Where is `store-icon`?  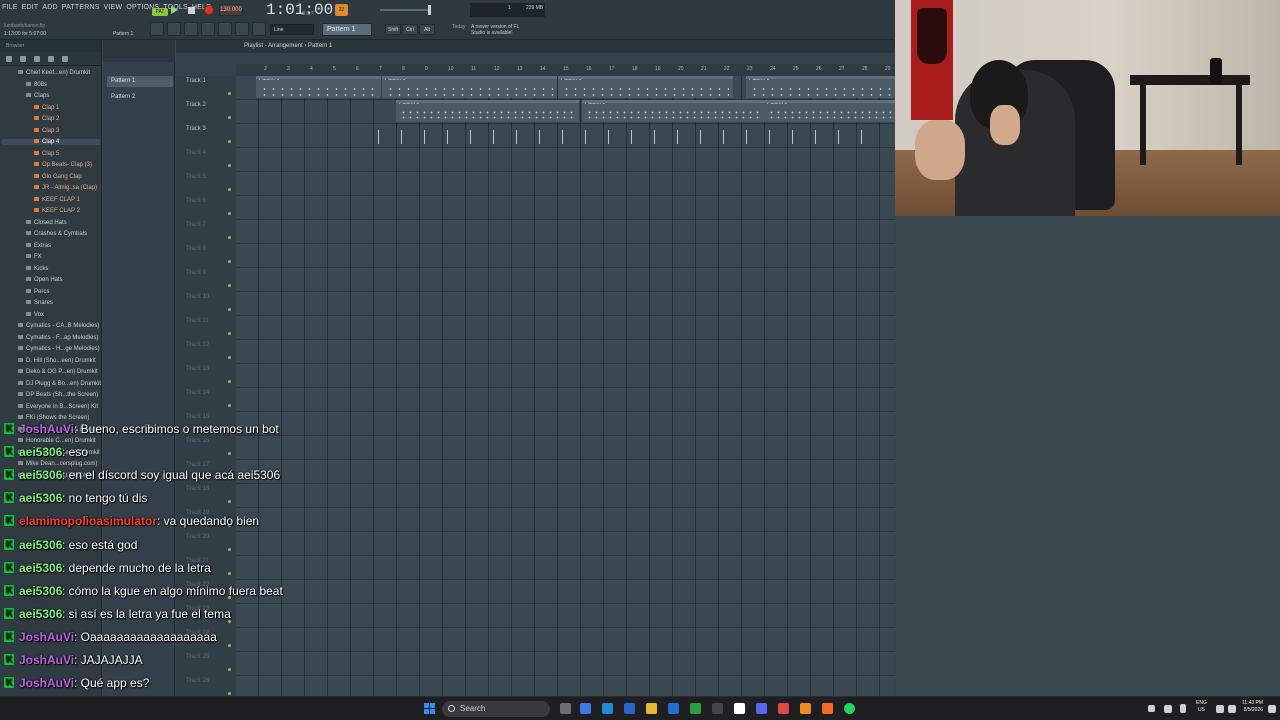 store-icon is located at coordinates (629, 708).